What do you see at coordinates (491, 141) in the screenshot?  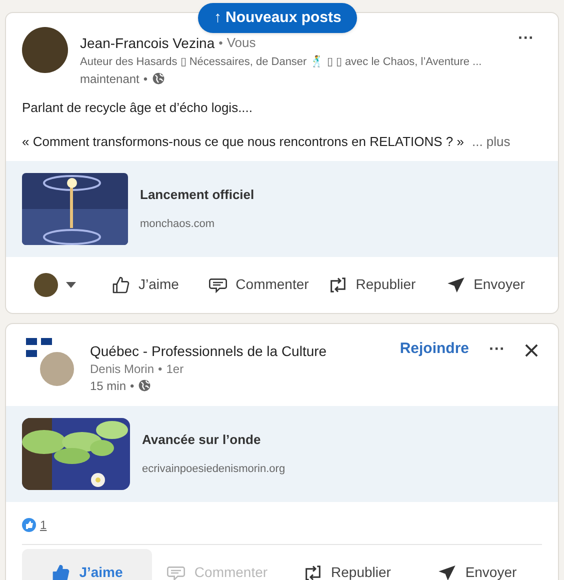 I see `see-more-link: ... plus` at bounding box center [491, 141].